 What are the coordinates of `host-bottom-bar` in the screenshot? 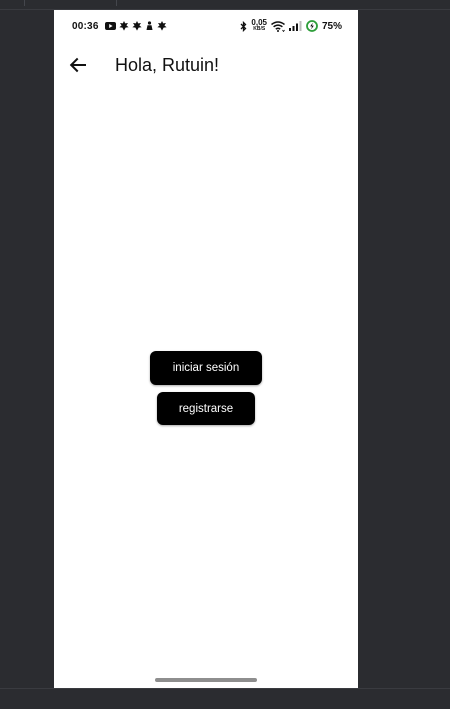 It's located at (225, 698).